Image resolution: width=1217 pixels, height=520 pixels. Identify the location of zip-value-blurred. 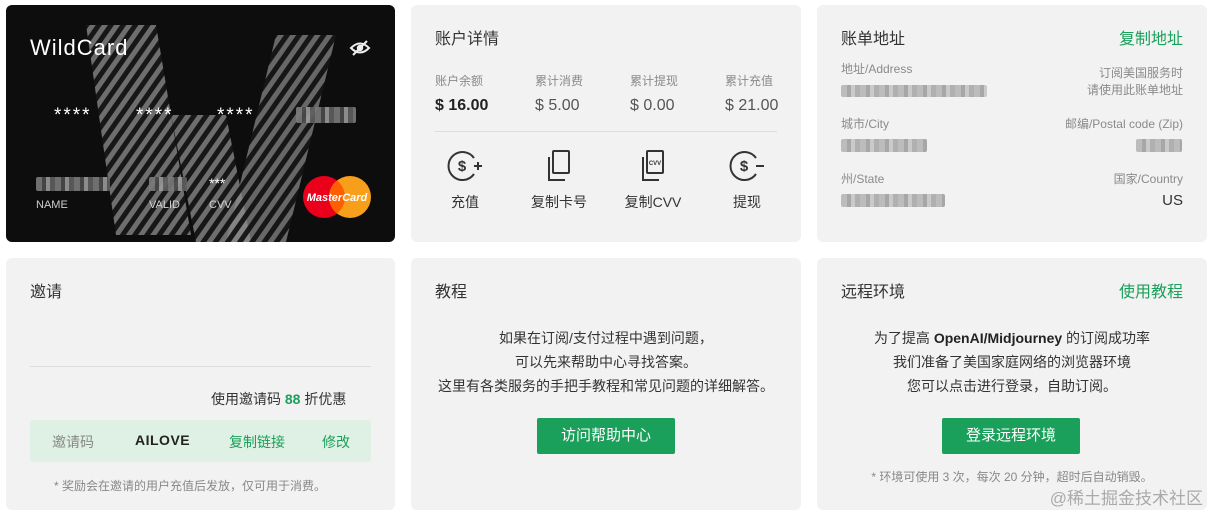
(1159, 145).